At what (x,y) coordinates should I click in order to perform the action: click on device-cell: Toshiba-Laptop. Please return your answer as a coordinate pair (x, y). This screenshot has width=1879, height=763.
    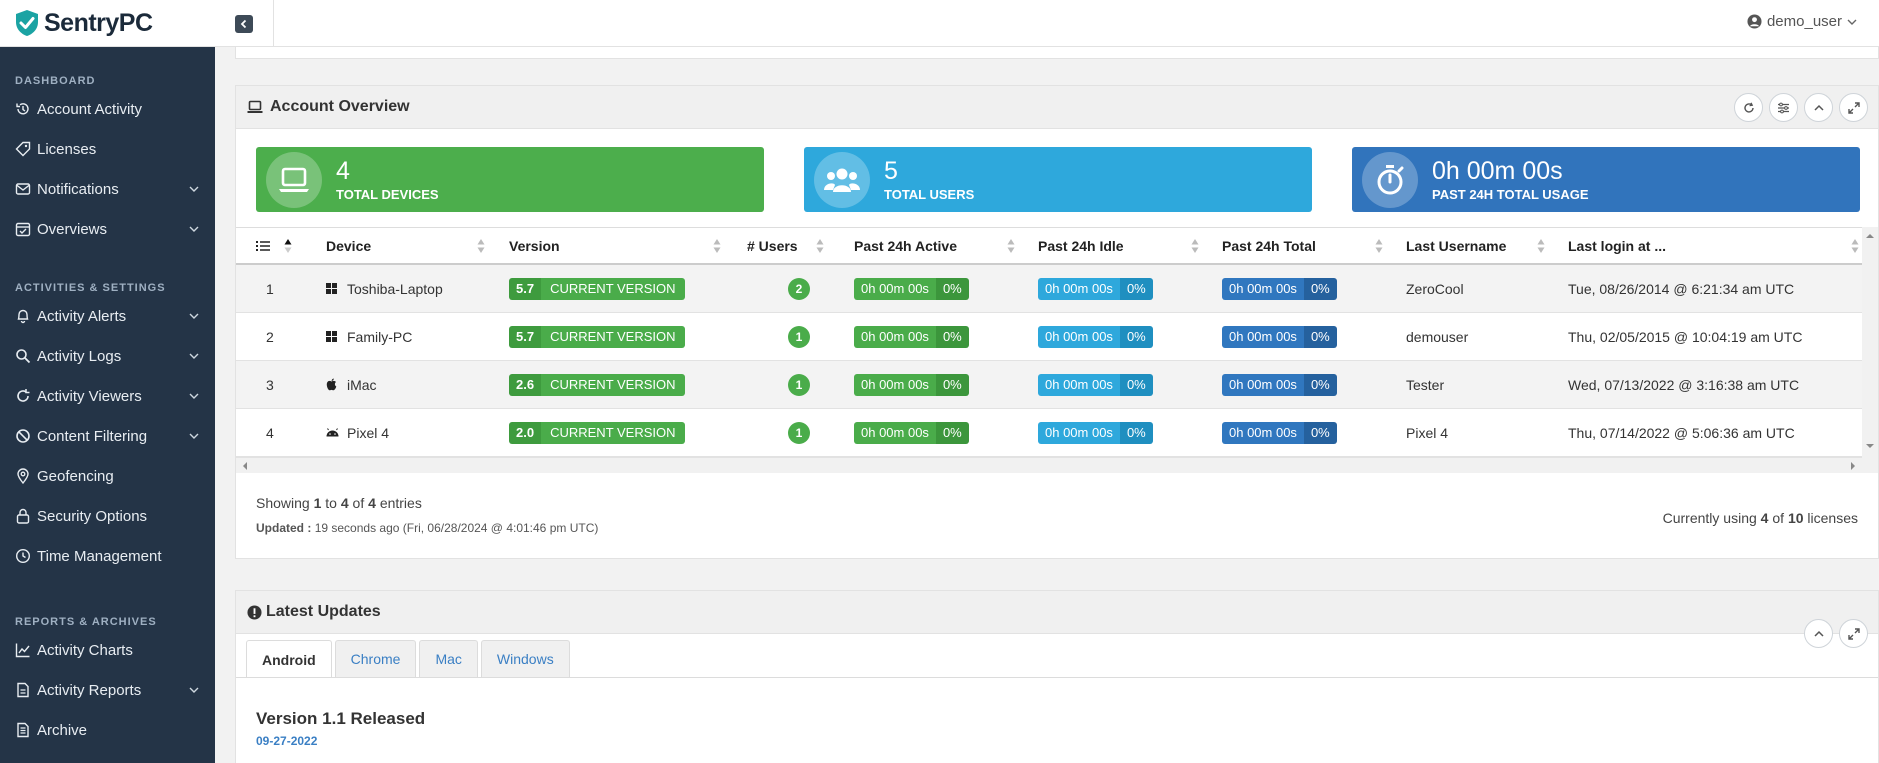
    Looking at the image, I should click on (384, 288).